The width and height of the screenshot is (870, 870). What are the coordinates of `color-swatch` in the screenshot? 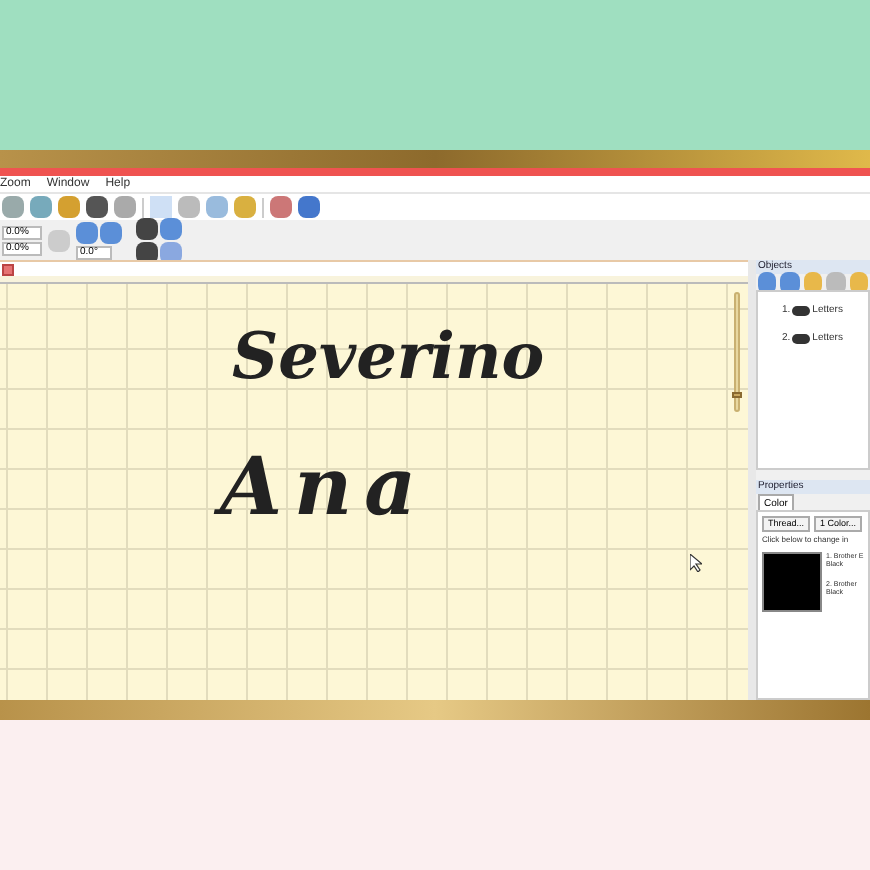 It's located at (792, 582).